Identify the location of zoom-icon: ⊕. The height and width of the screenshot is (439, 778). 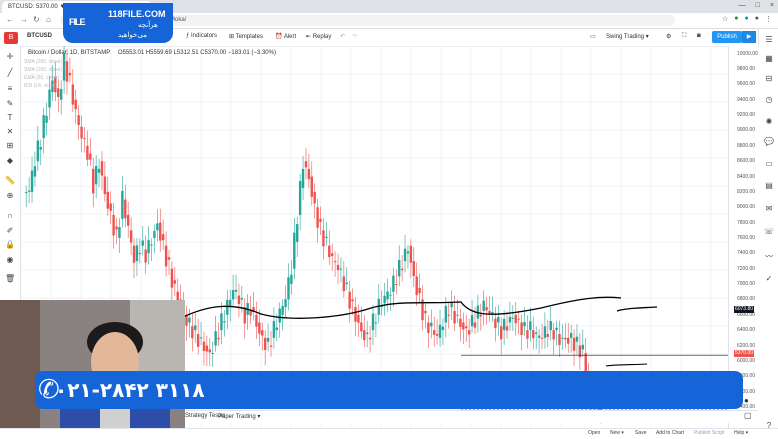
(10, 195).